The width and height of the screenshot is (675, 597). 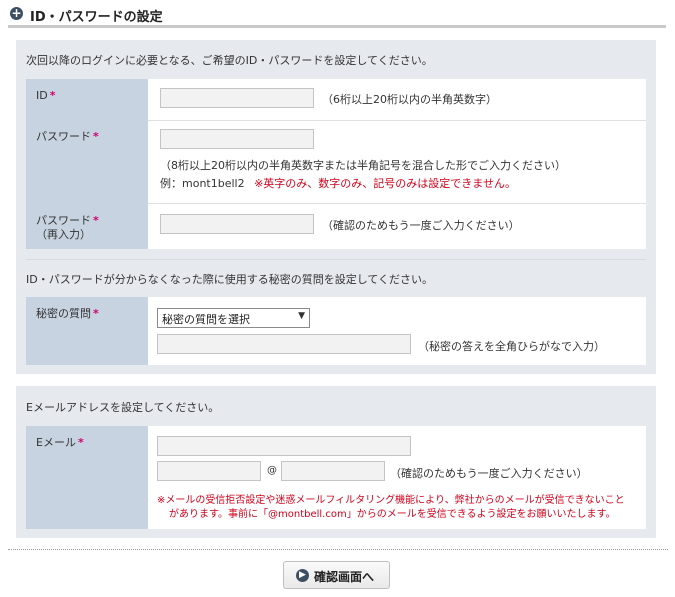 I want to click on credentials-intro: 次回以降のログインに必要となる、ご希望のID・パスワードを設定してください。, so click(x=229, y=60).